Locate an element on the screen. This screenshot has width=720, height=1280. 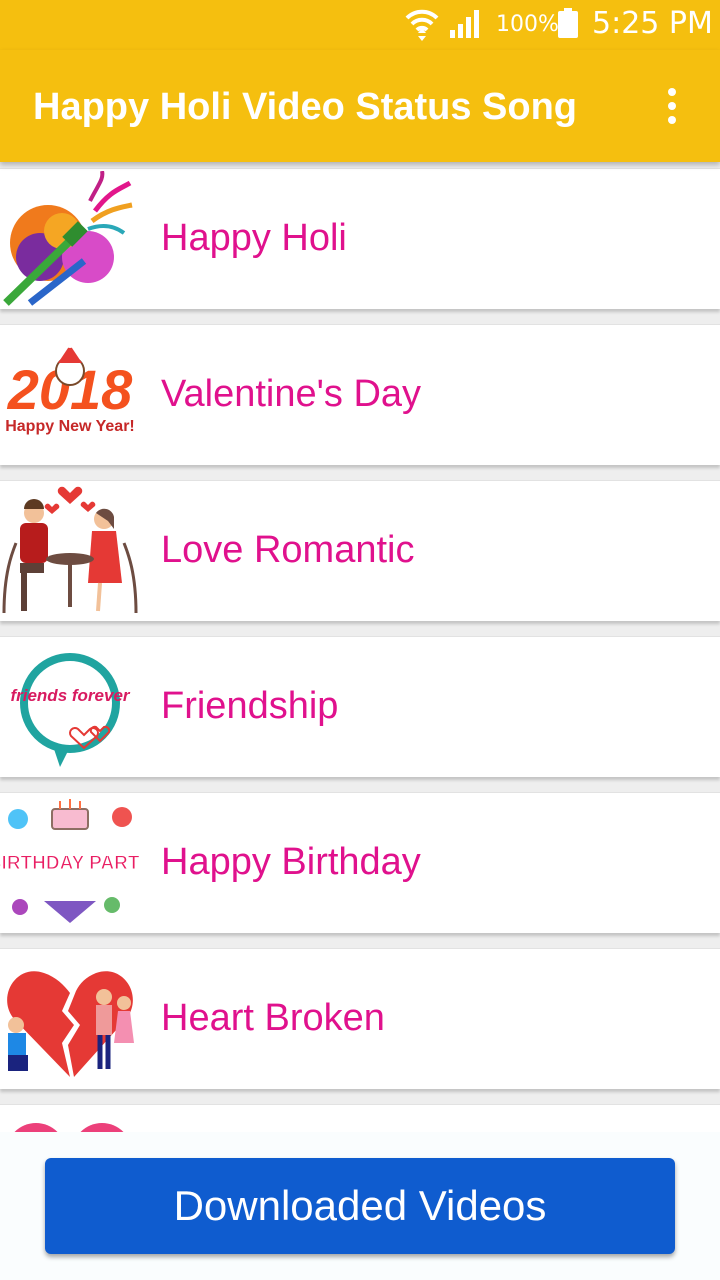
list-item-label: Happy Holi is located at coordinates (254, 238).